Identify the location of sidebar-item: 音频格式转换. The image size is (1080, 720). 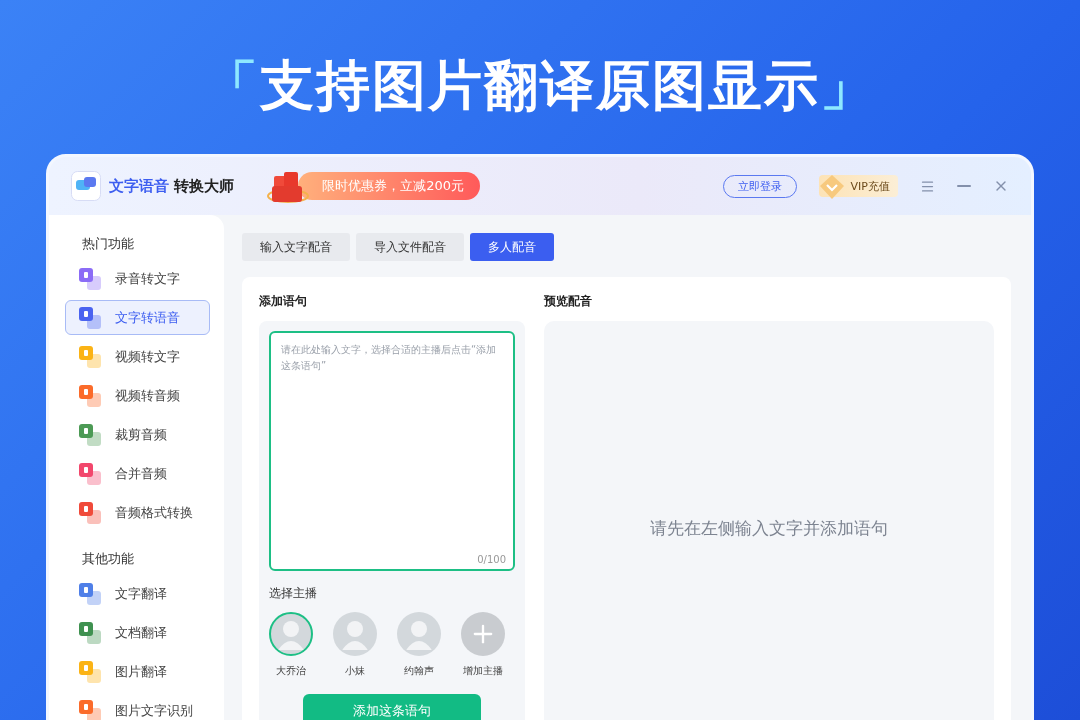
(137, 512).